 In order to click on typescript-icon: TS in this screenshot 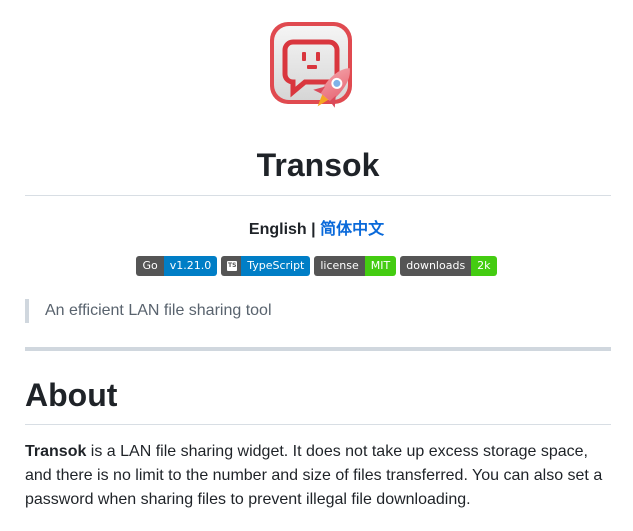, I will do `click(232, 266)`.